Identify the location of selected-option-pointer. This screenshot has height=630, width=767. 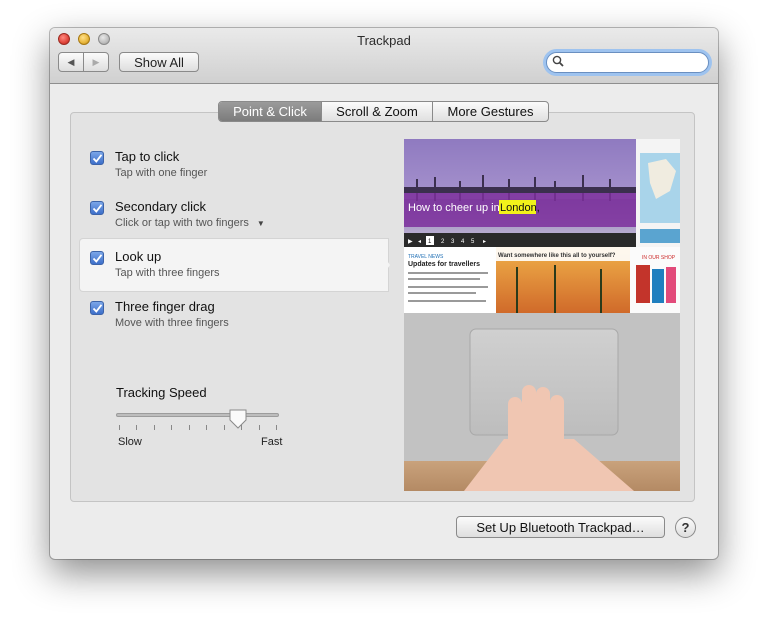
(381, 265).